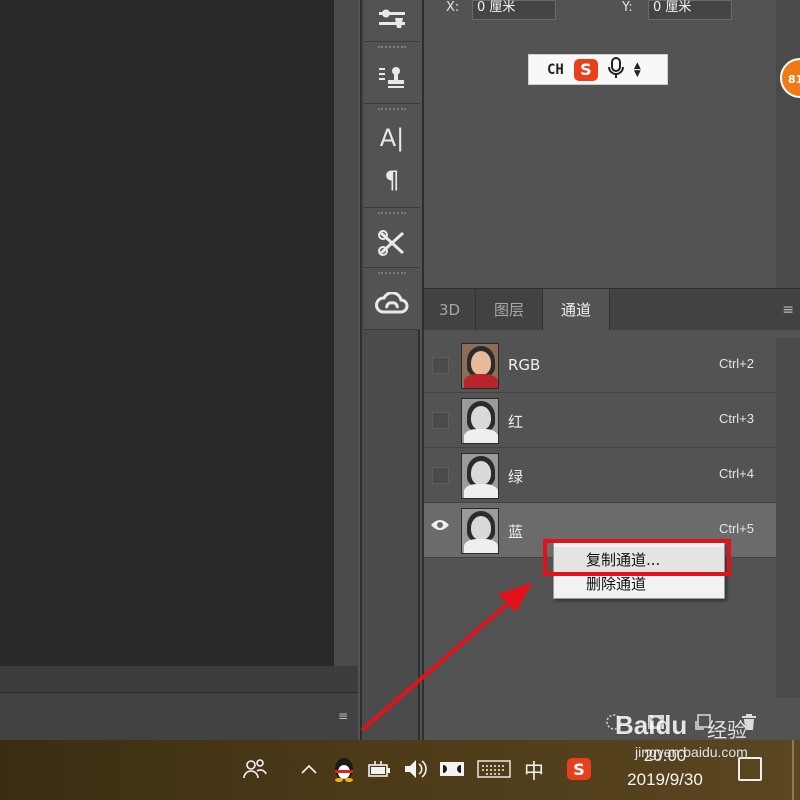 The image size is (800, 800). Describe the element at coordinates (749, 722) in the screenshot. I see `trash-icon` at that location.